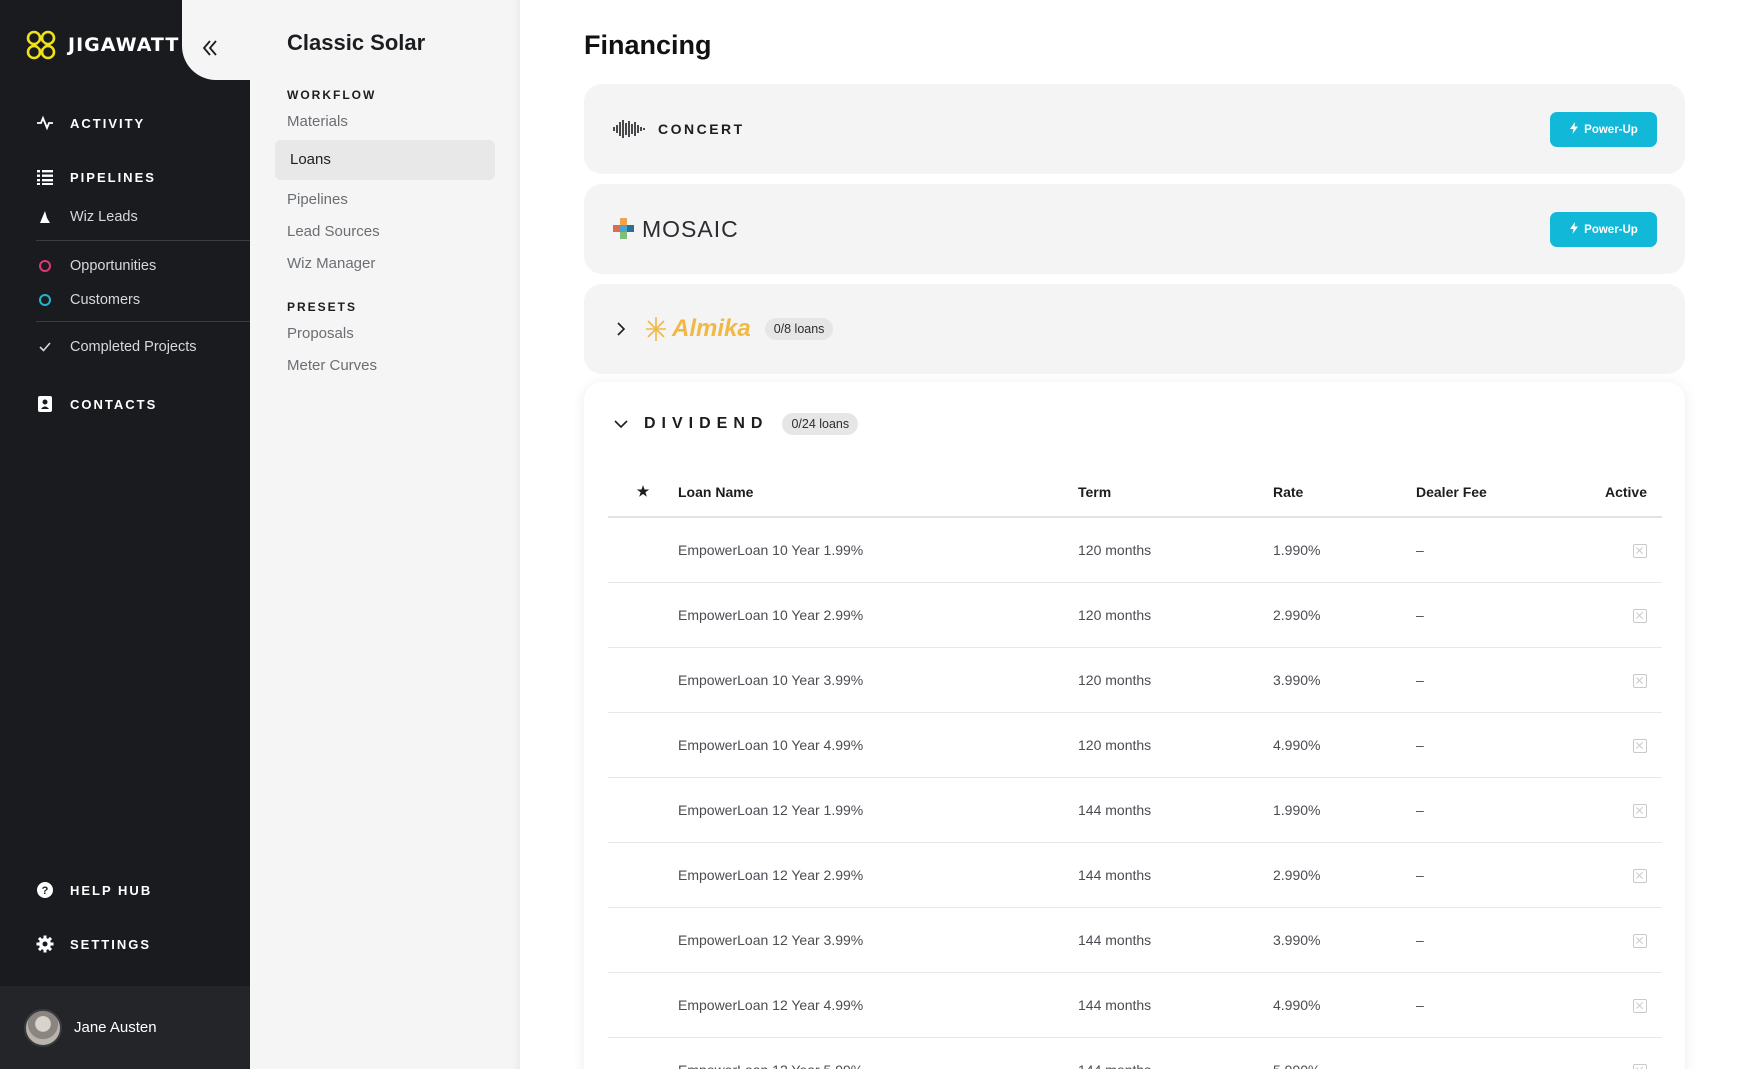 This screenshot has width=1749, height=1069. Describe the element at coordinates (799, 329) in the screenshot. I see `almika-loan-count-badge: 0/8 loans` at that location.